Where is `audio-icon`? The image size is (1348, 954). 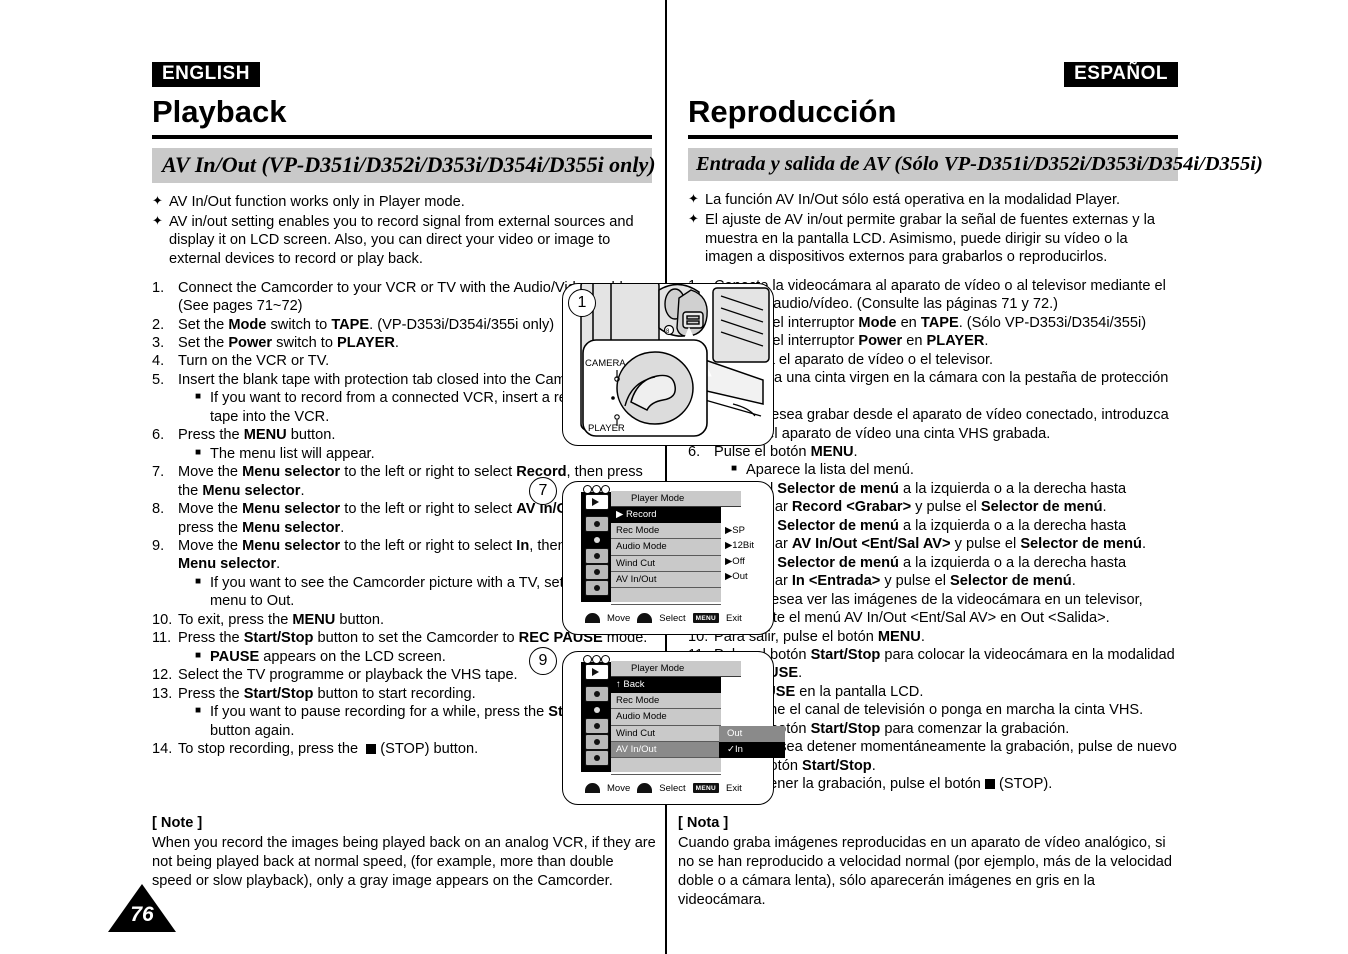 audio-icon is located at coordinates (597, 540).